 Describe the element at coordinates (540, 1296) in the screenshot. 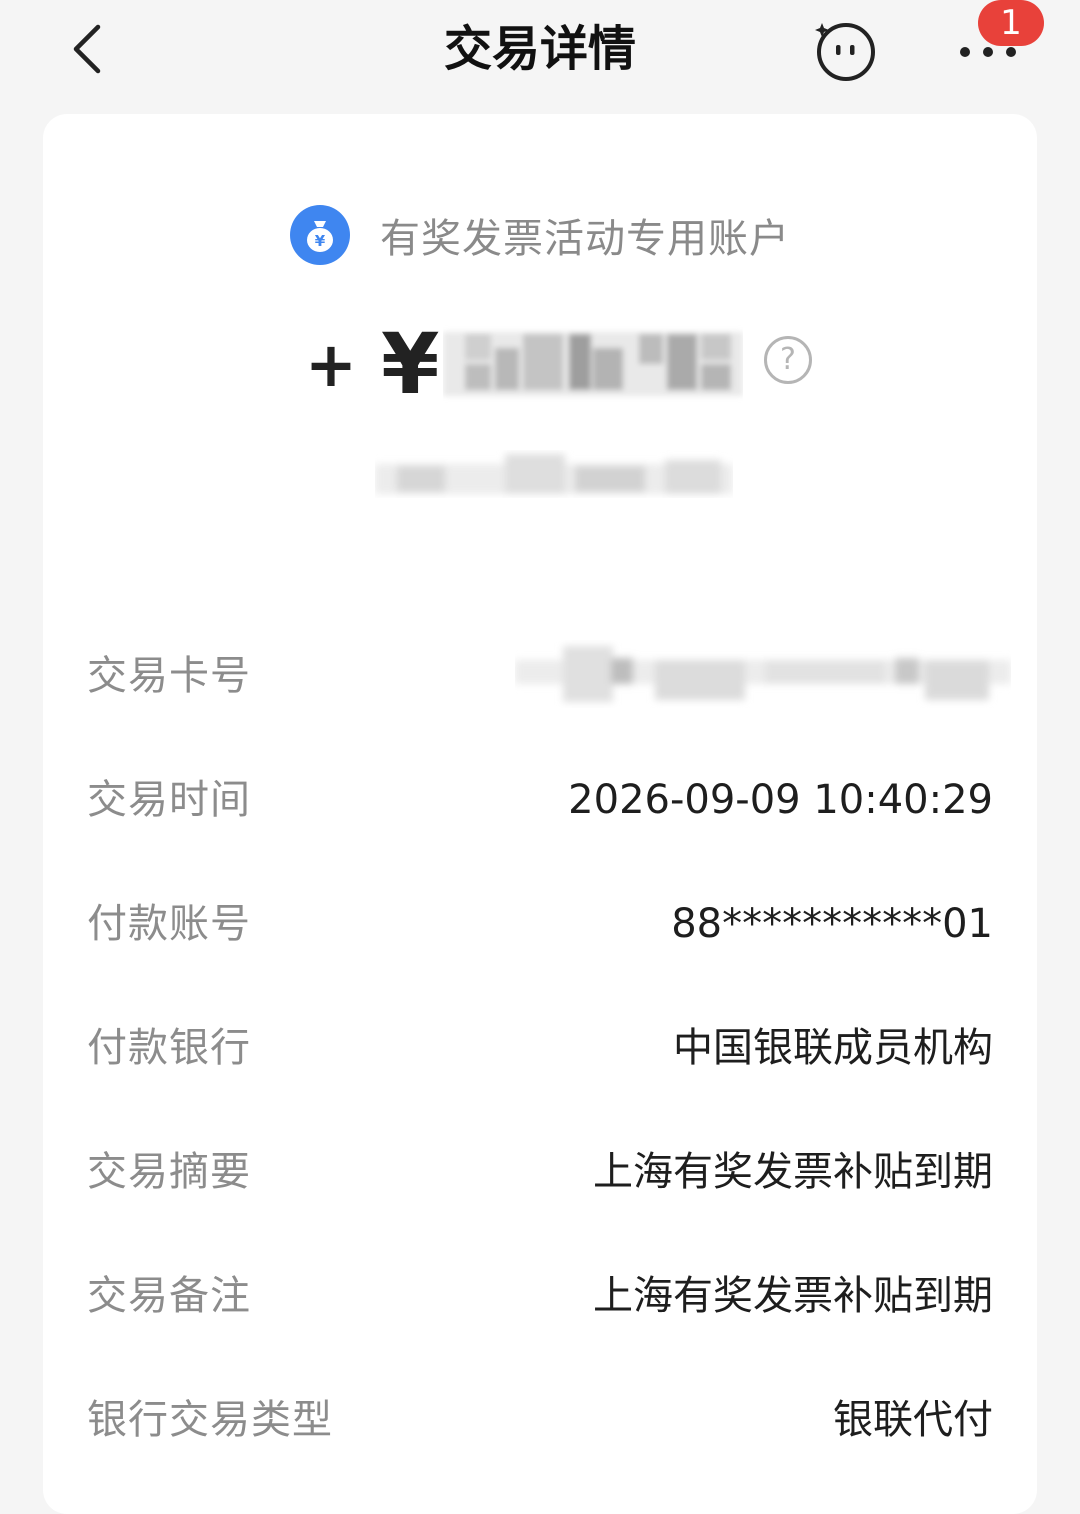

I see `detail-row-remark: 交易备注 上海有奖发票补贴到期` at that location.